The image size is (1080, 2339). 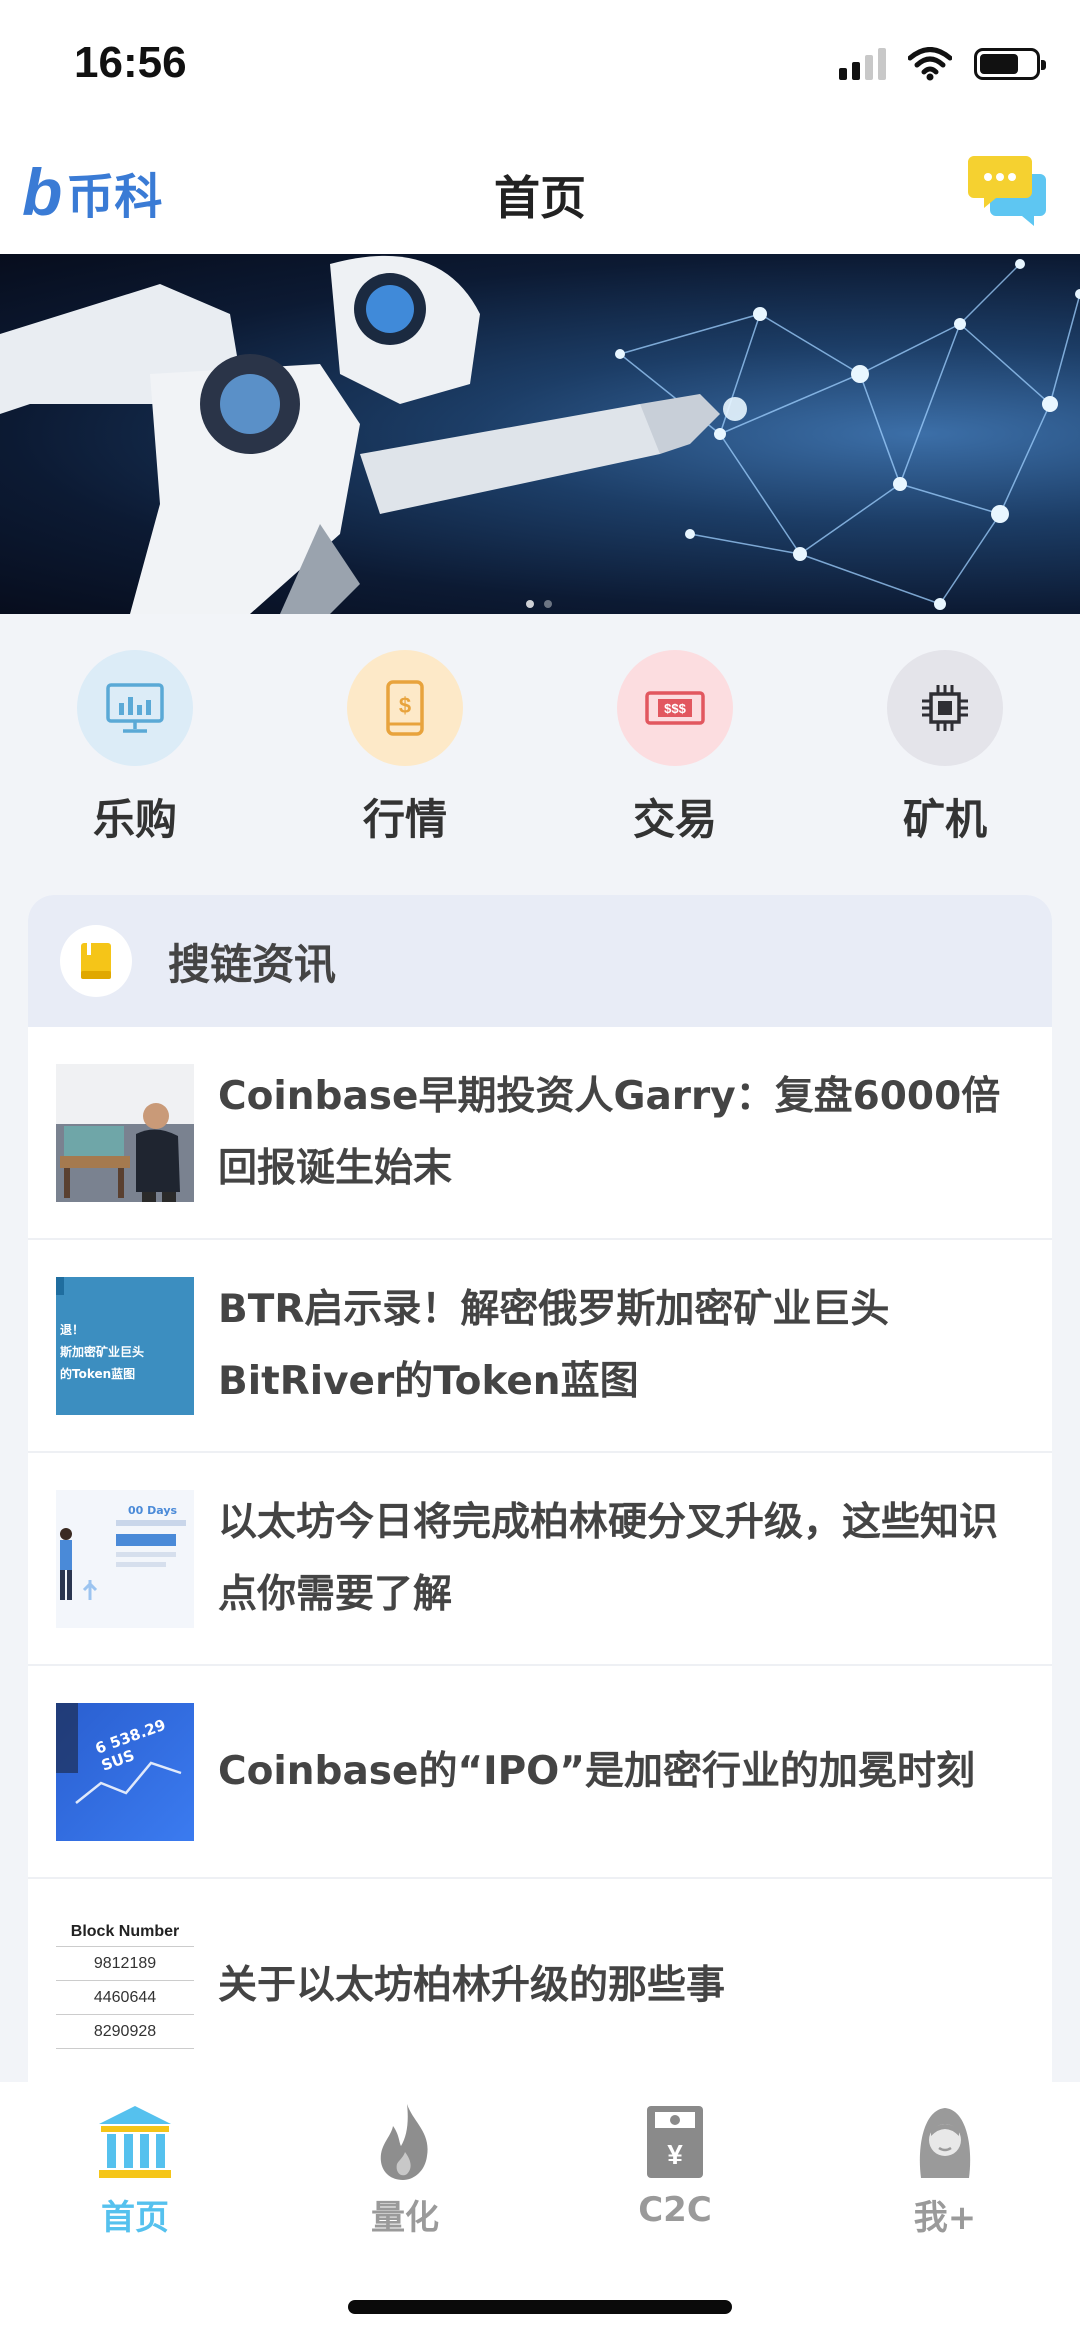 I want to click on quick-label: 交易, so click(x=674, y=819).